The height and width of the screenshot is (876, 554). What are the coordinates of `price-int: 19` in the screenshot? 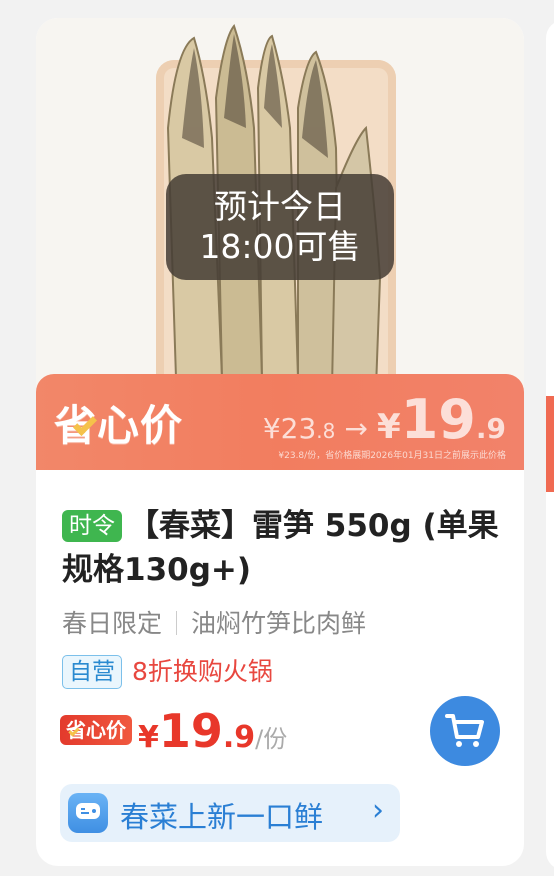 It's located at (190, 731).